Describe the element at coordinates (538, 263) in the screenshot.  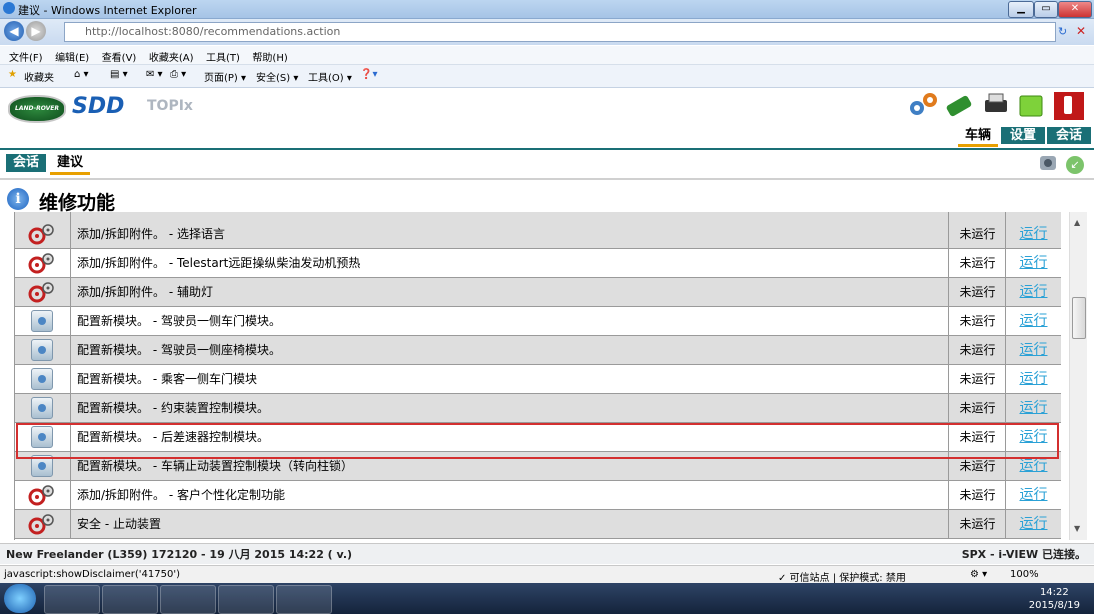
I see `table-row: 添加/拆卸附件。 - Telestart远距操纵柴油发动机预热 未运行 运行` at that location.